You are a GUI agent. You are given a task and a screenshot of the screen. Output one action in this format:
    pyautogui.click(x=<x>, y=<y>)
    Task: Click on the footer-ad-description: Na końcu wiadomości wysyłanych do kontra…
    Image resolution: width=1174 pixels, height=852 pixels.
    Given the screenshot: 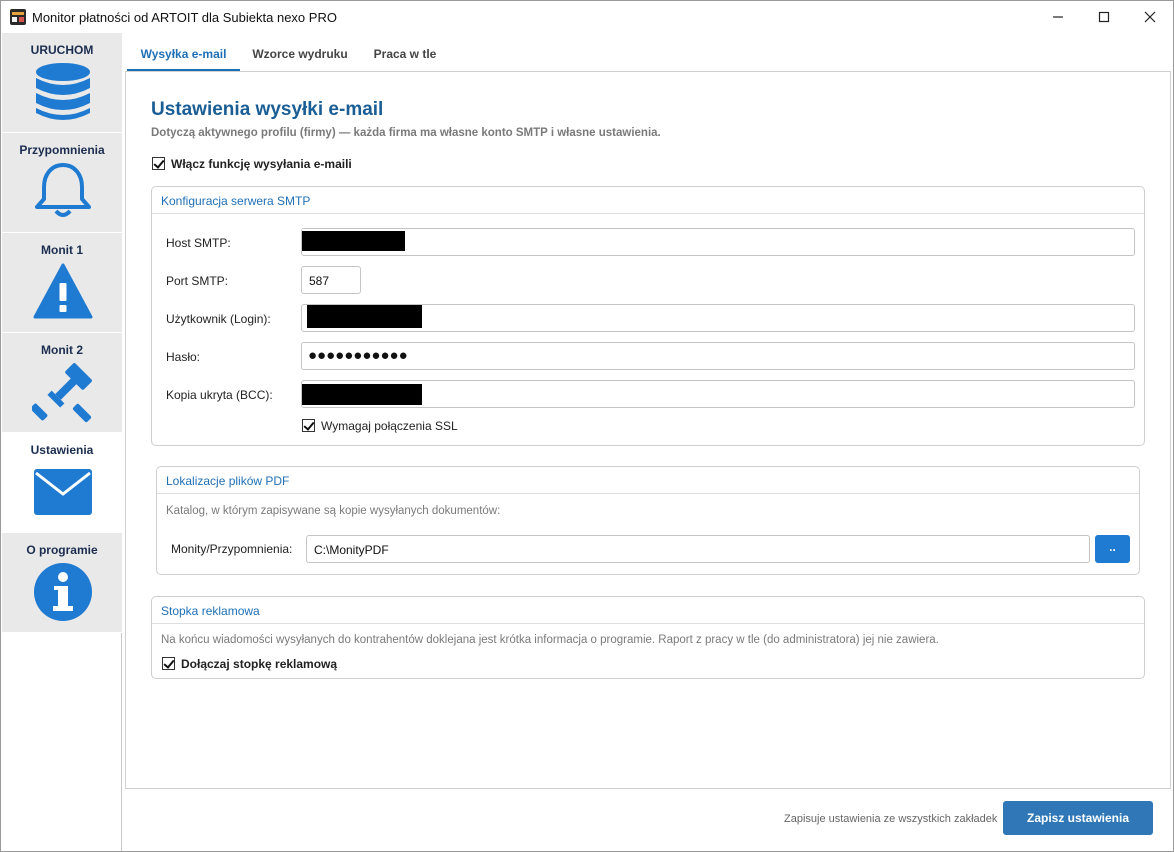 What is the action you would take?
    pyautogui.click(x=550, y=640)
    